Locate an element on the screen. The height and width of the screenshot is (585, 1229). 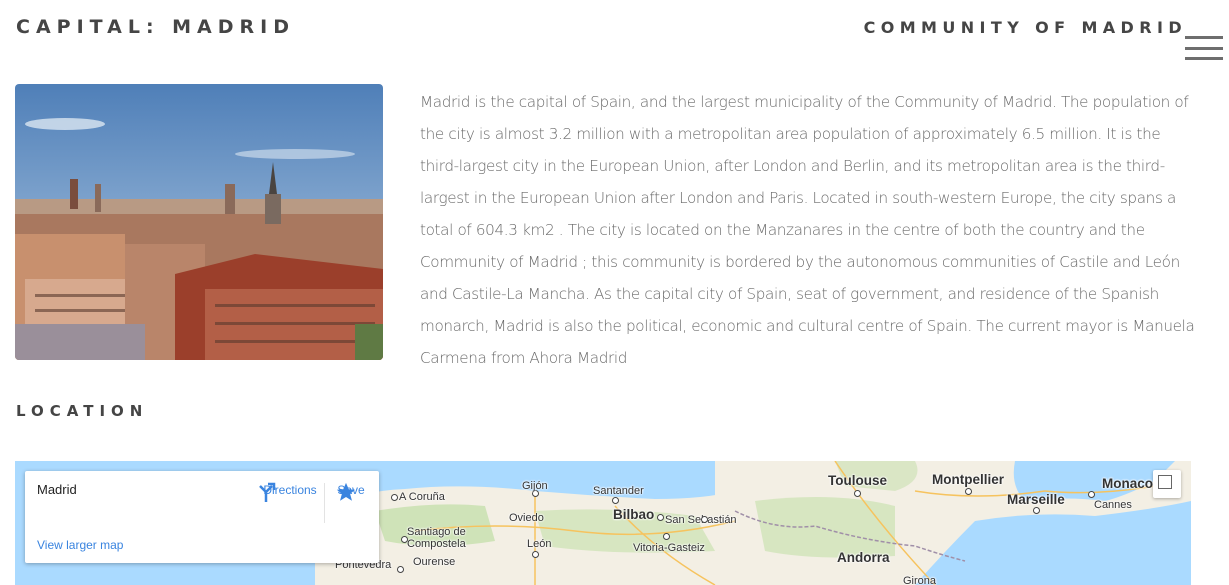
city-label-bilbao: Bilbao is located at coordinates (634, 514).